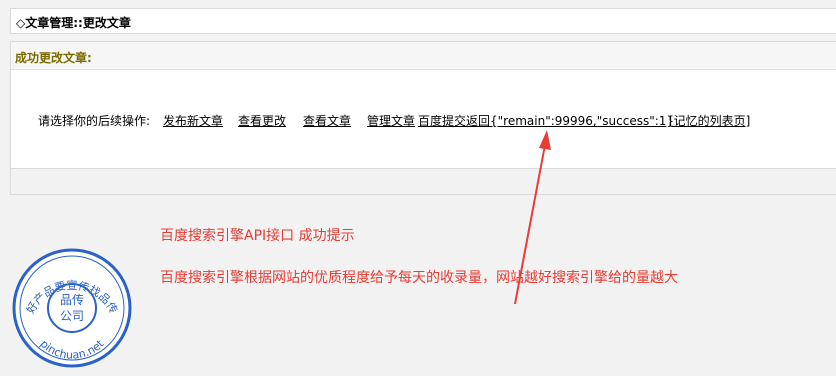  What do you see at coordinates (419, 278) in the screenshot?
I see `annotation-quota-note: 百度搜索引擎根据网站的优质程度给予每天的收录量，网站越好搜索引擎给的量越大` at bounding box center [419, 278].